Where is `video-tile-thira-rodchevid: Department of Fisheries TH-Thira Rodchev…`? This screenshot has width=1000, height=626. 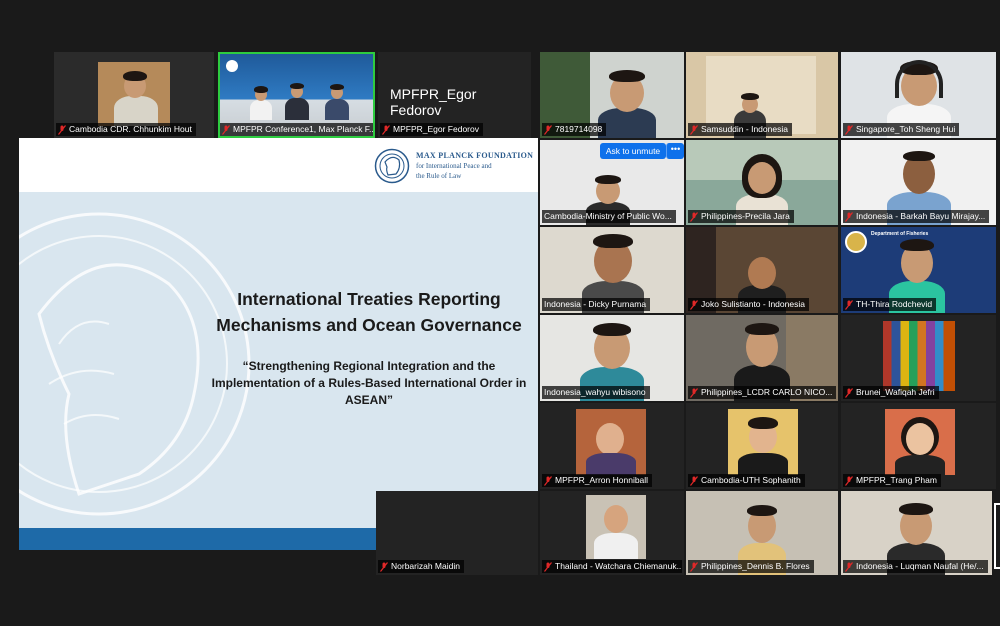
video-tile-thira-rodchevid: Department of Fisheries TH-Thira Rodchev… is located at coordinates (918, 270).